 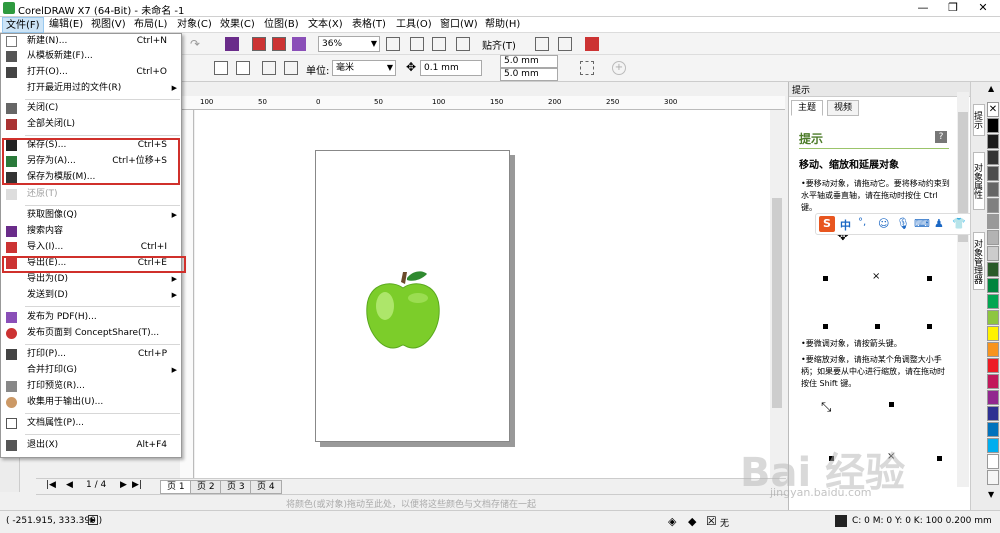 What do you see at coordinates (991, 494) in the screenshot?
I see `palette-scroll-down-icon: ▼` at bounding box center [991, 494].